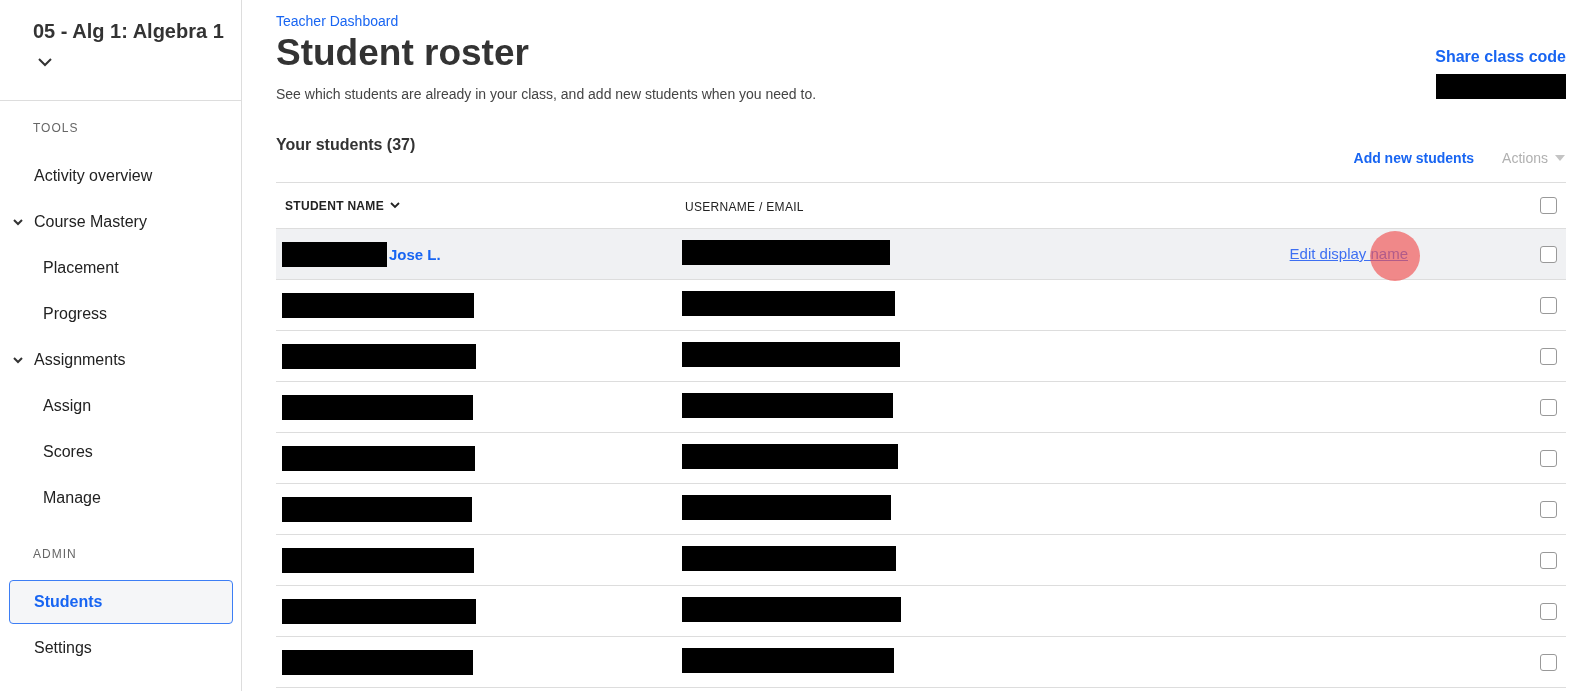 The height and width of the screenshot is (691, 1572). What do you see at coordinates (341, 205) in the screenshot?
I see `column-header: STUDENT NAME` at bounding box center [341, 205].